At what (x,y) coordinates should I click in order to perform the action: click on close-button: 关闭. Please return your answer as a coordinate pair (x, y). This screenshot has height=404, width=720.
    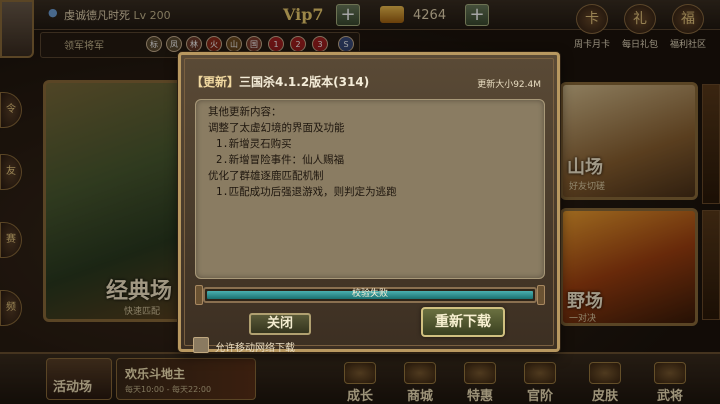
    Looking at the image, I should click on (280, 324).